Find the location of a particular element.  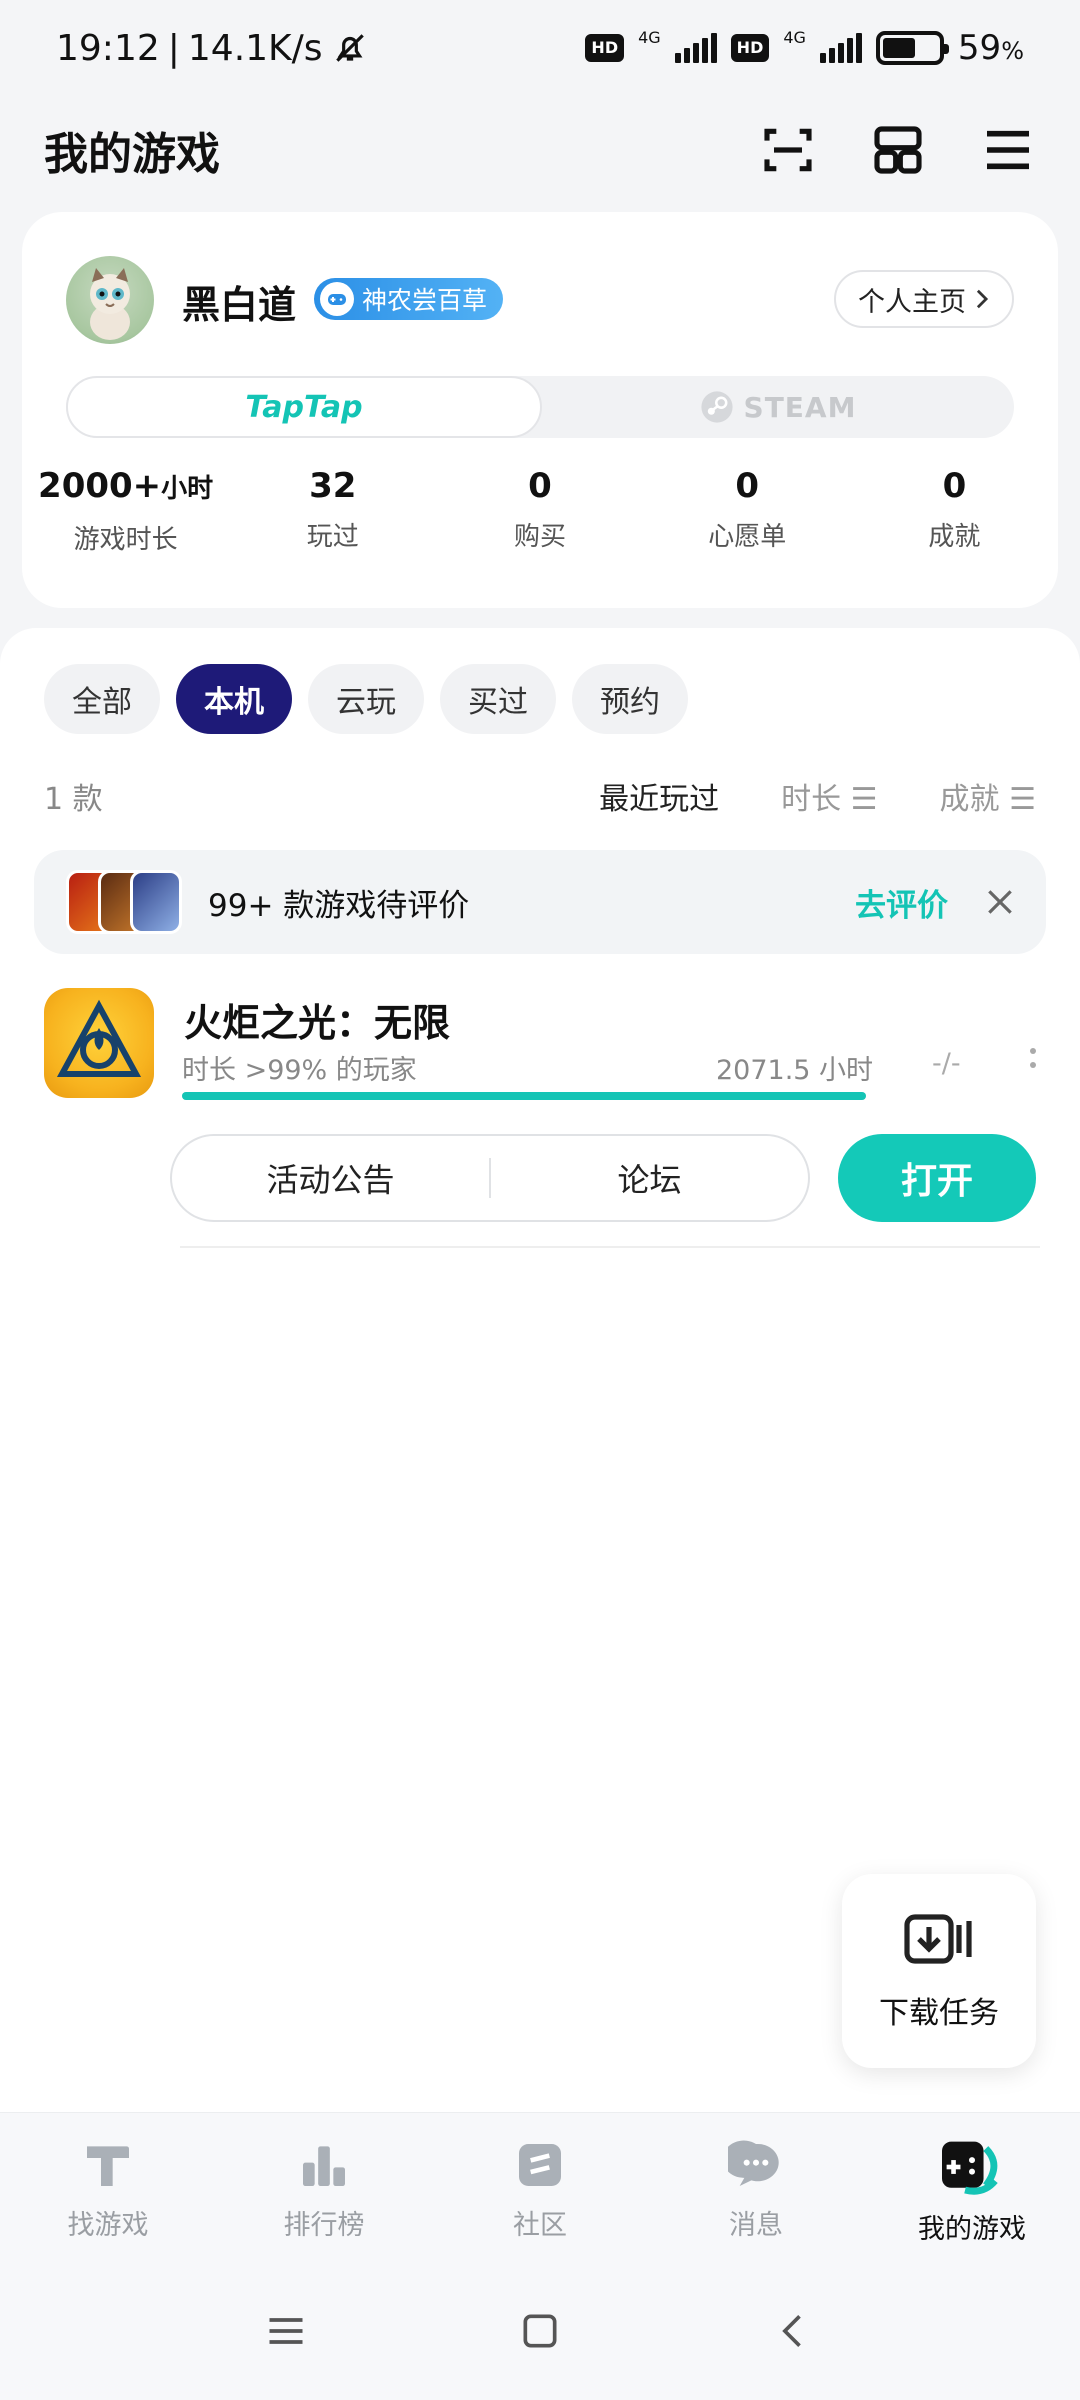

tab-taptap: TapTap is located at coordinates (304, 407).